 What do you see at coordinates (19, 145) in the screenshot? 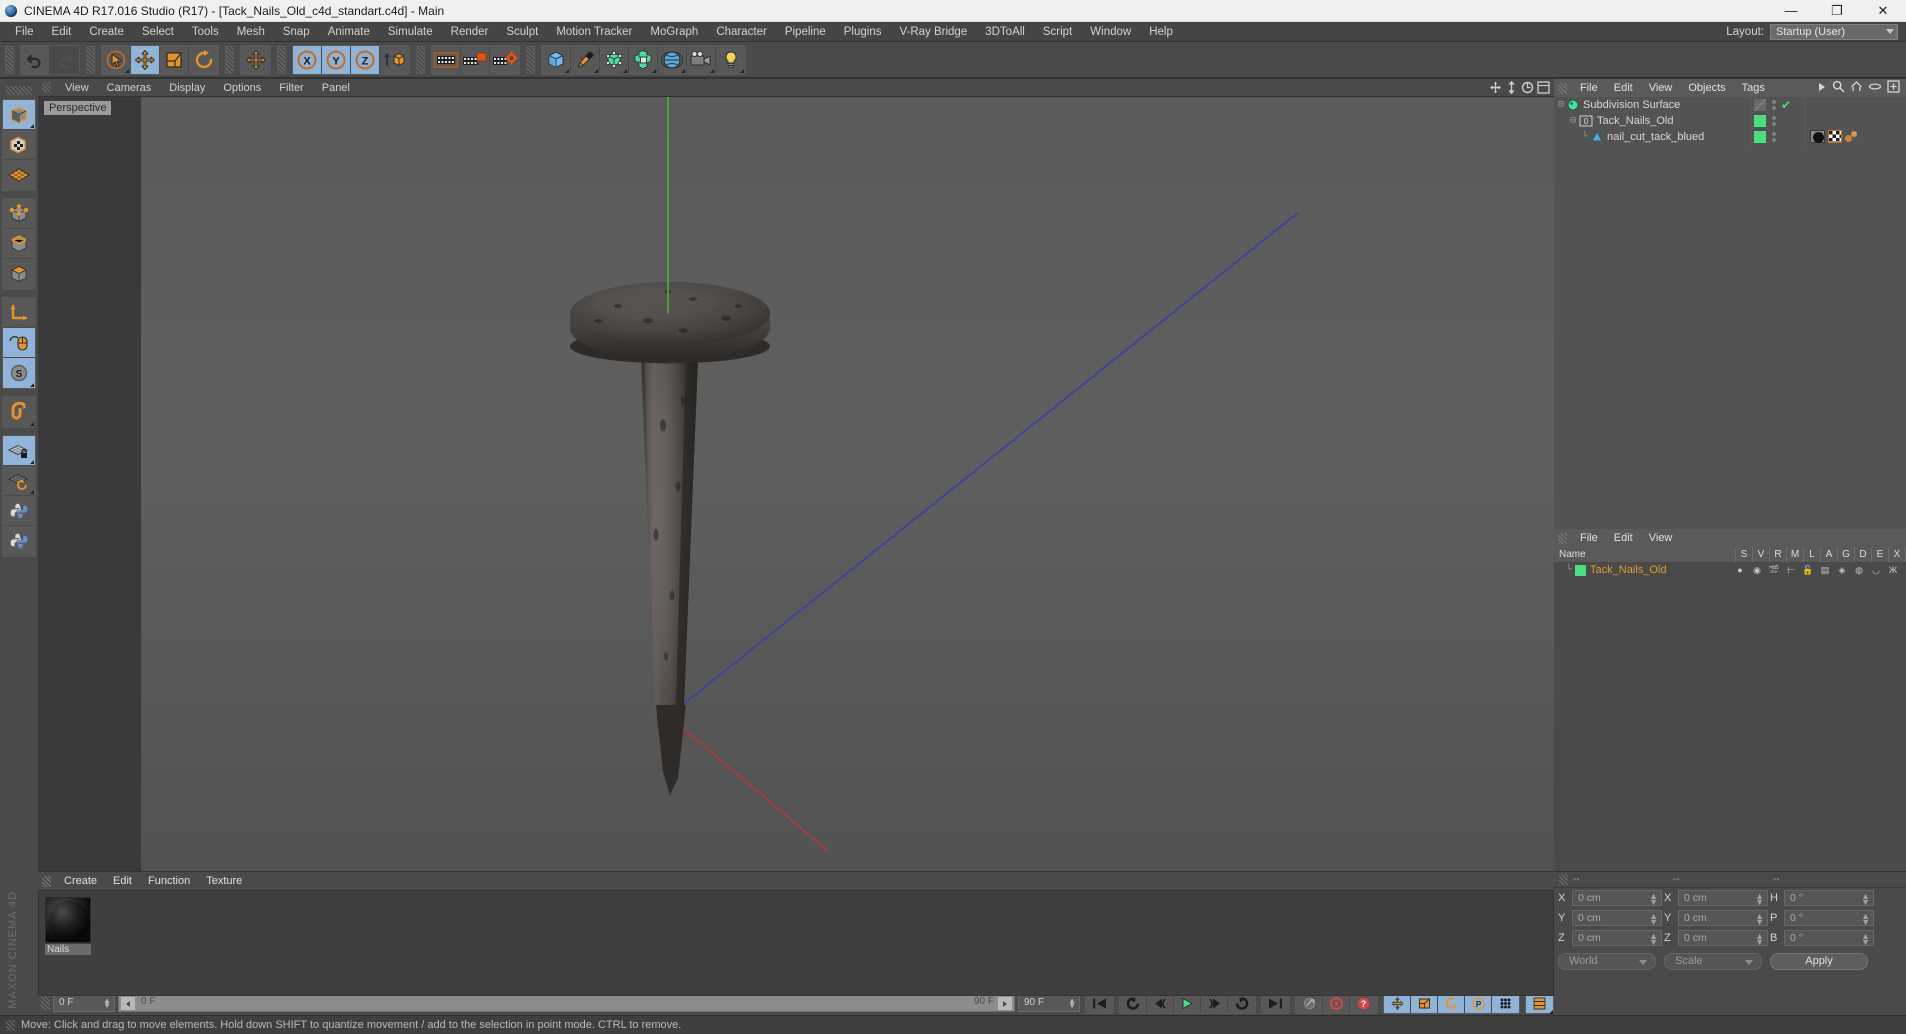
I see `texture-mode-button` at bounding box center [19, 145].